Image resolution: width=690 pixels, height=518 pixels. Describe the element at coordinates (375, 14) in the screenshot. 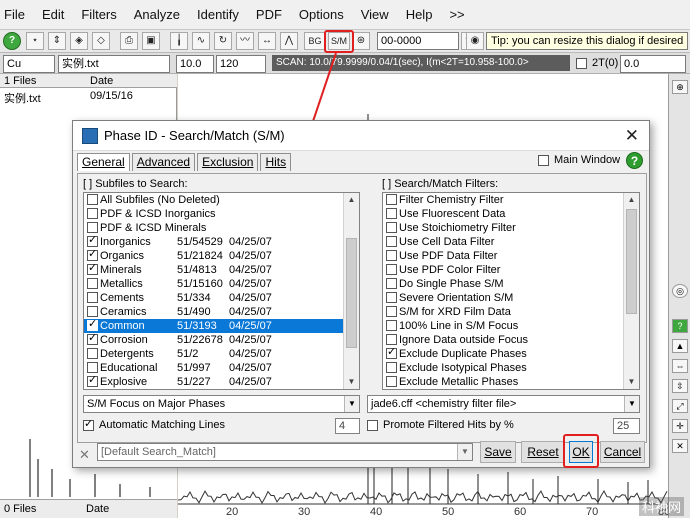

I see `menu-item: View` at that location.